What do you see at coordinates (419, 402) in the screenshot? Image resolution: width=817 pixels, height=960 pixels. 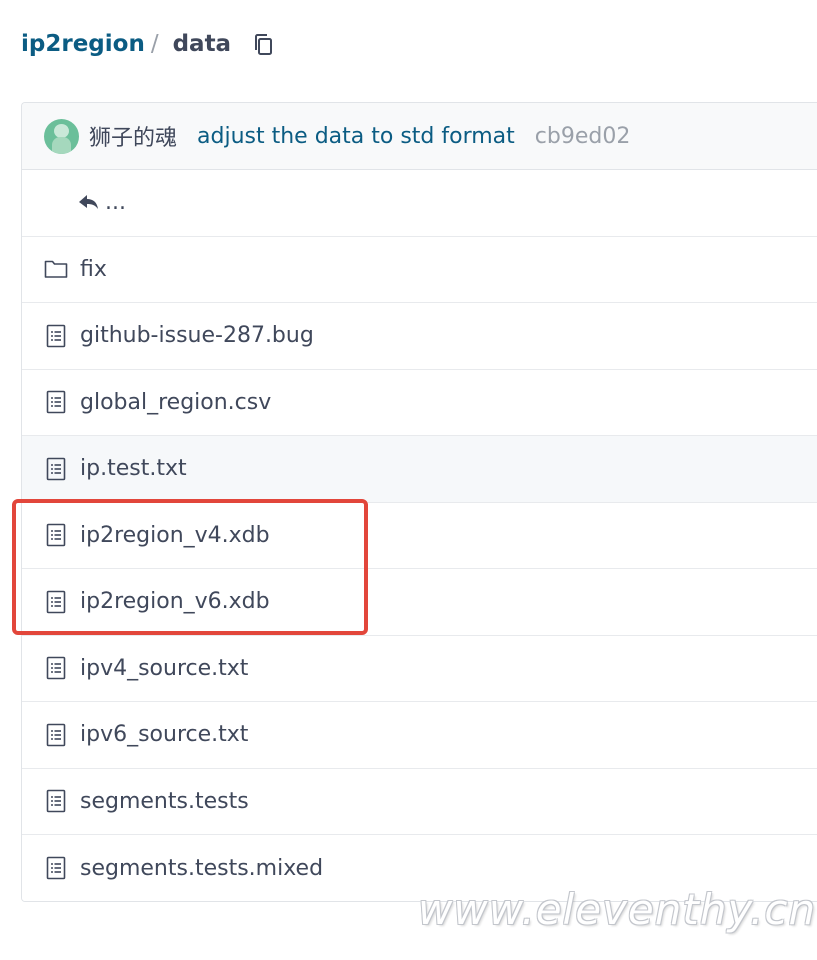 I see `file-row: global_region.csv` at bounding box center [419, 402].